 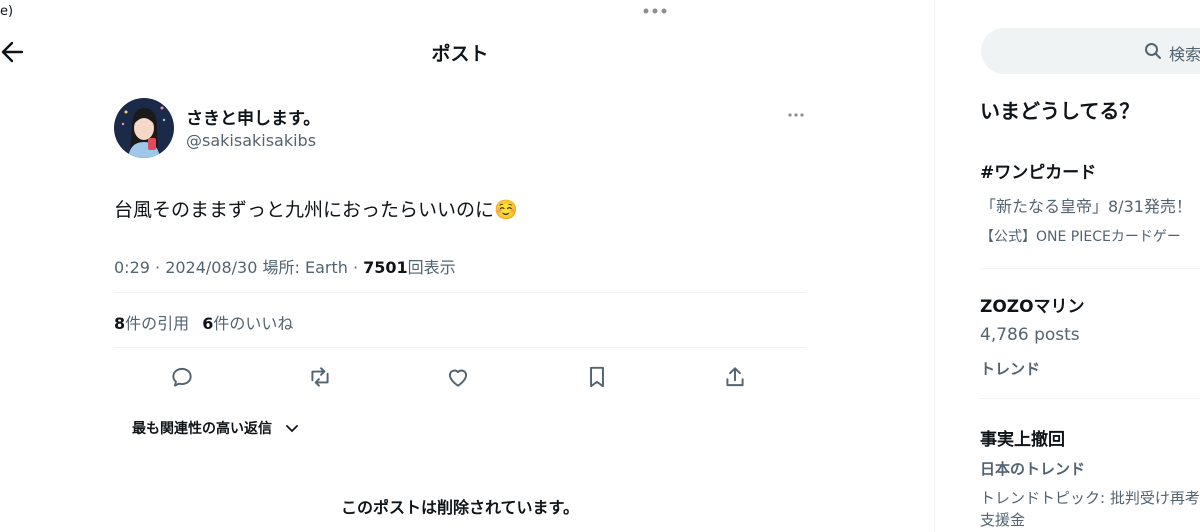 I want to click on search-placeholder: 検索, so click(x=1184, y=54).